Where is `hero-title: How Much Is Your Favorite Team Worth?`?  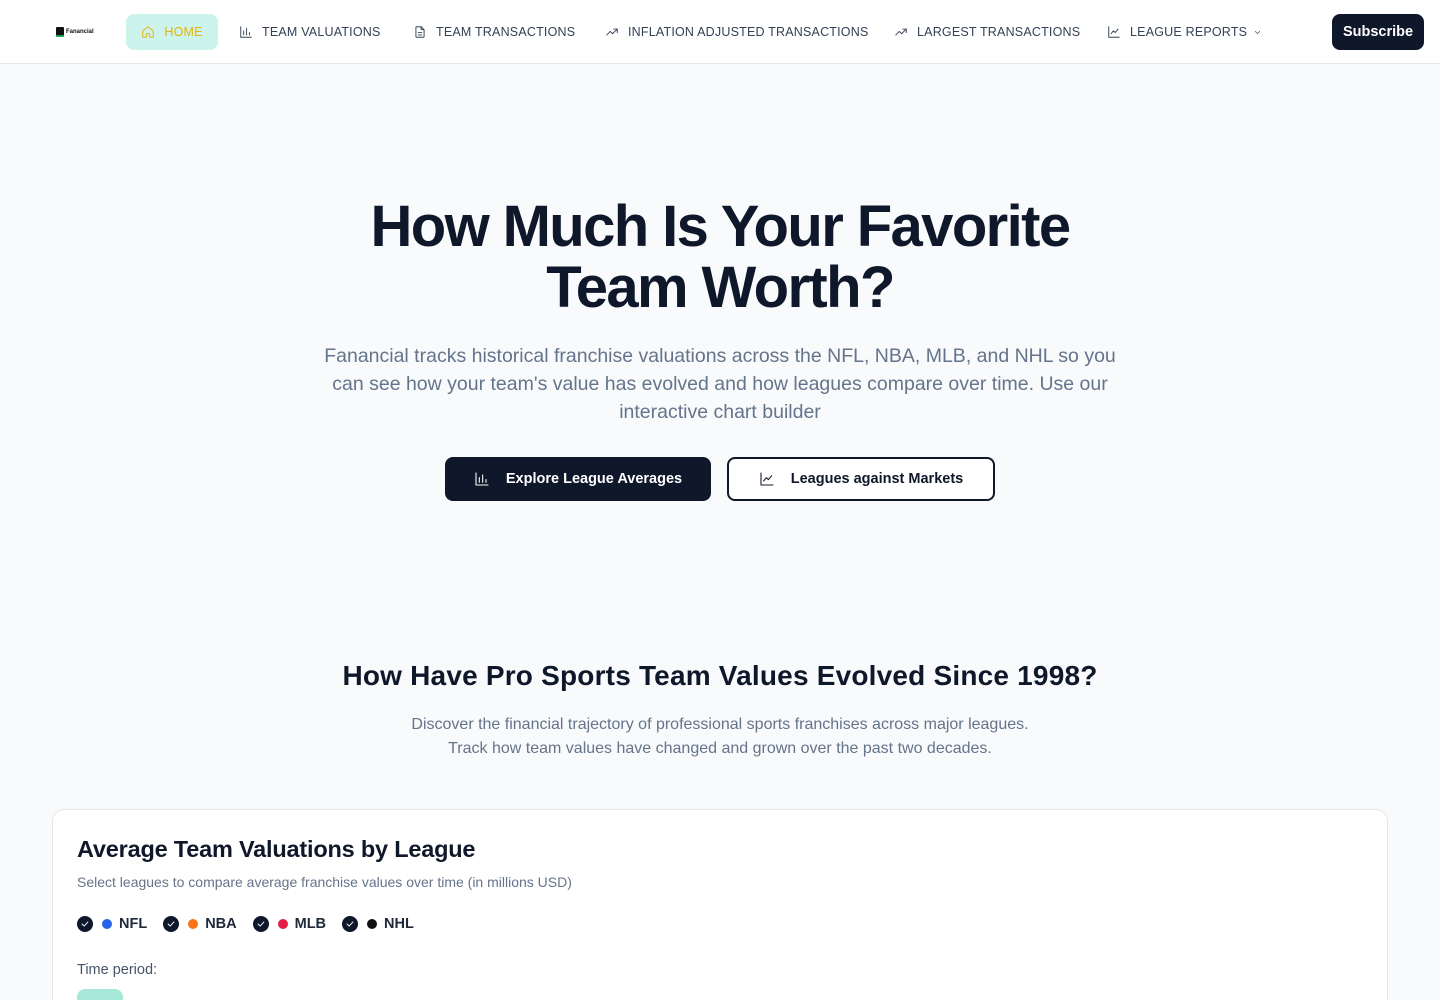
hero-title: How Much Is Your Favorite Team Worth? is located at coordinates (720, 257).